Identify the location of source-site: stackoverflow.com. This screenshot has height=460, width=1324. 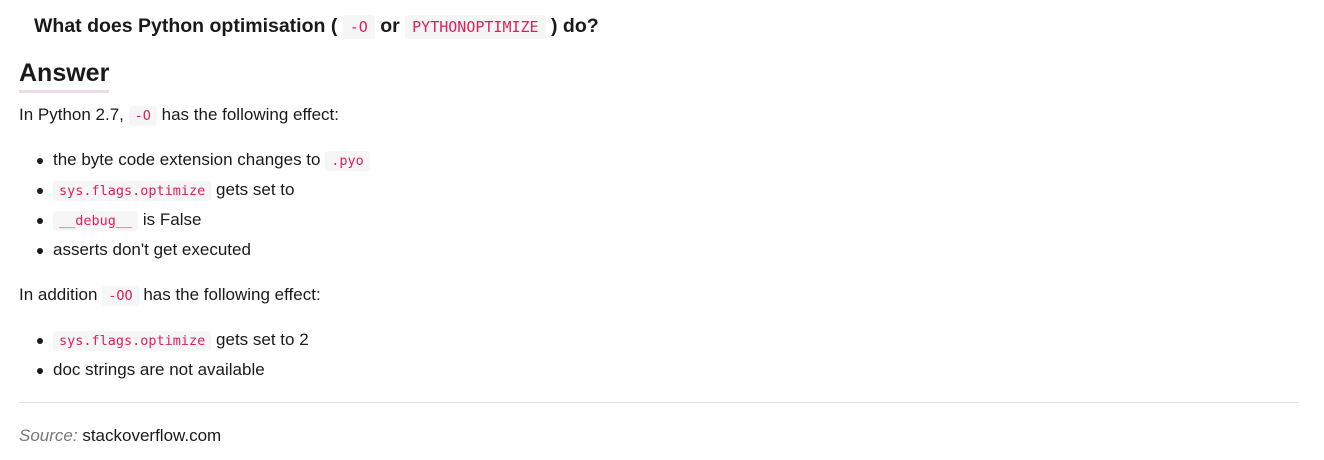
(152, 435).